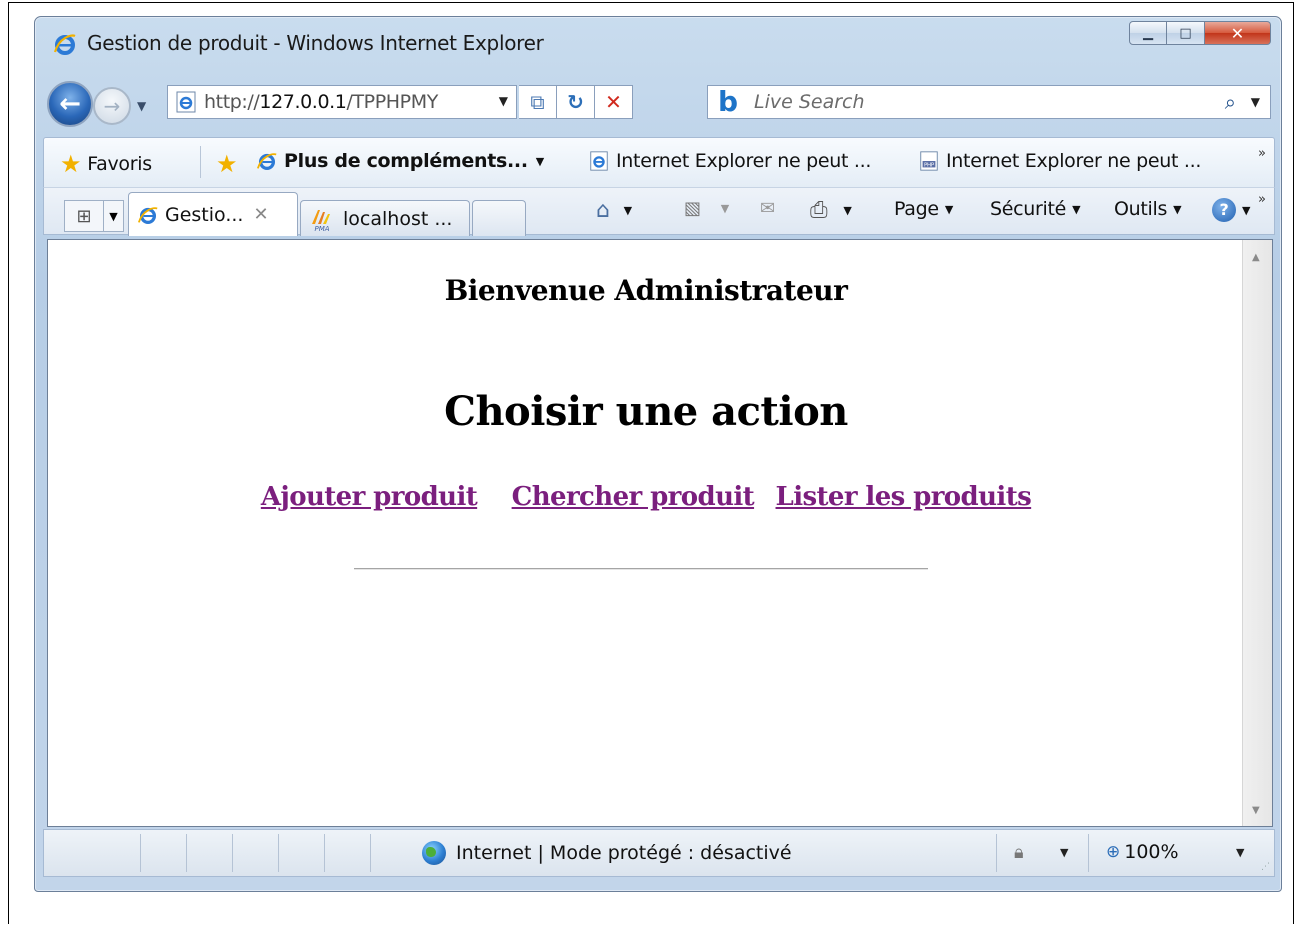  I want to click on phpmyadmin-icon: PMA, so click(321, 220).